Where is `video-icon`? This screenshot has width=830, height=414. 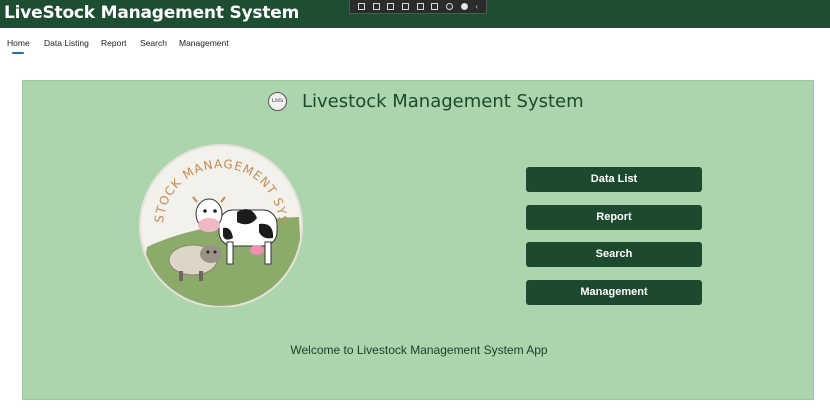 video-icon is located at coordinates (376, 6).